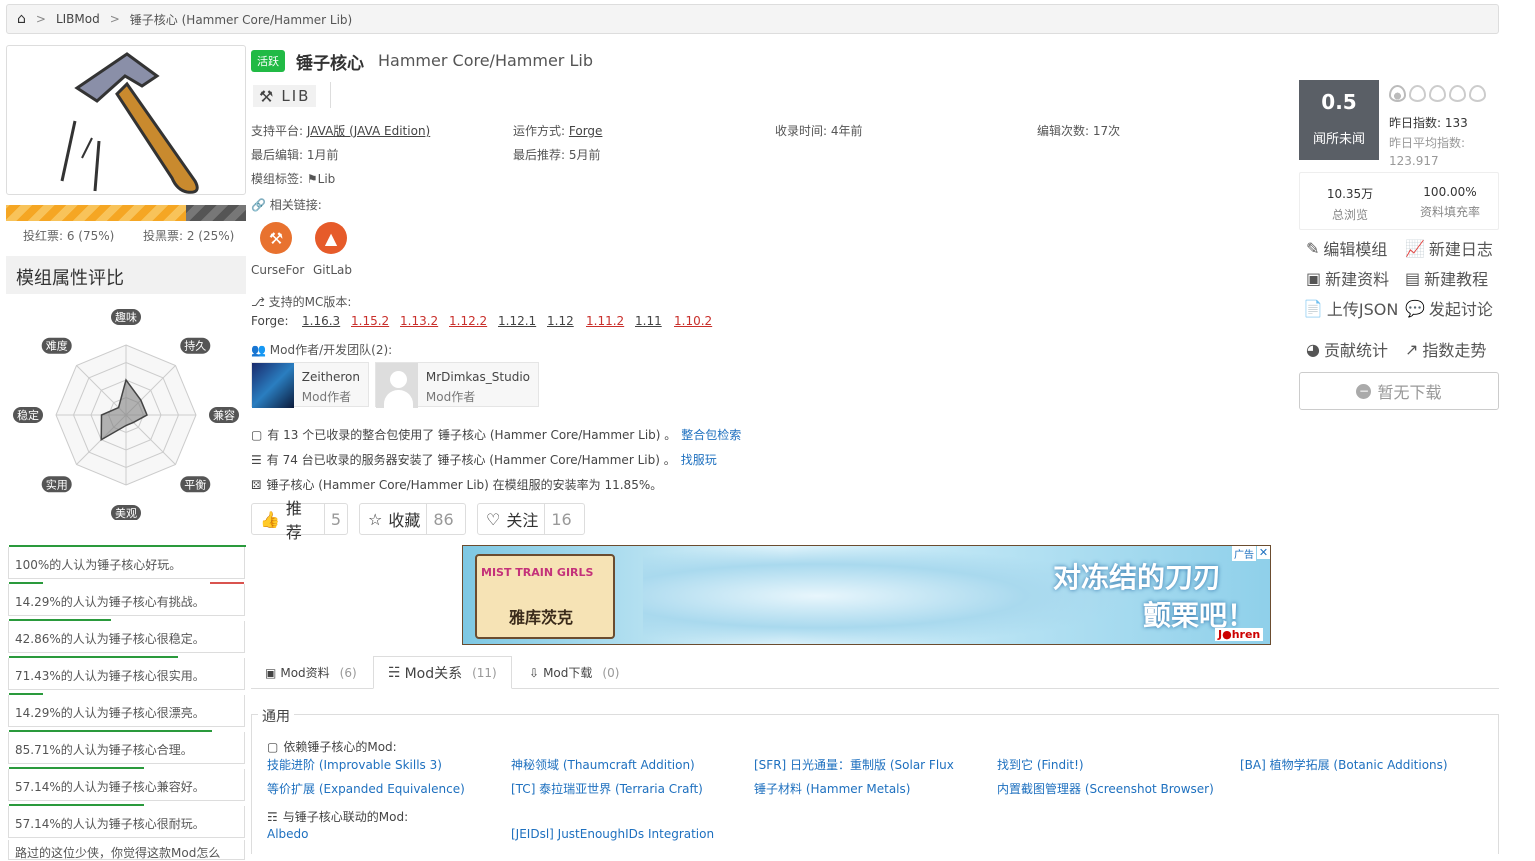 Image resolution: width=1535 pixels, height=861 pixels. Describe the element at coordinates (1349, 215) in the screenshot. I see `views-label: 总浏览` at that location.